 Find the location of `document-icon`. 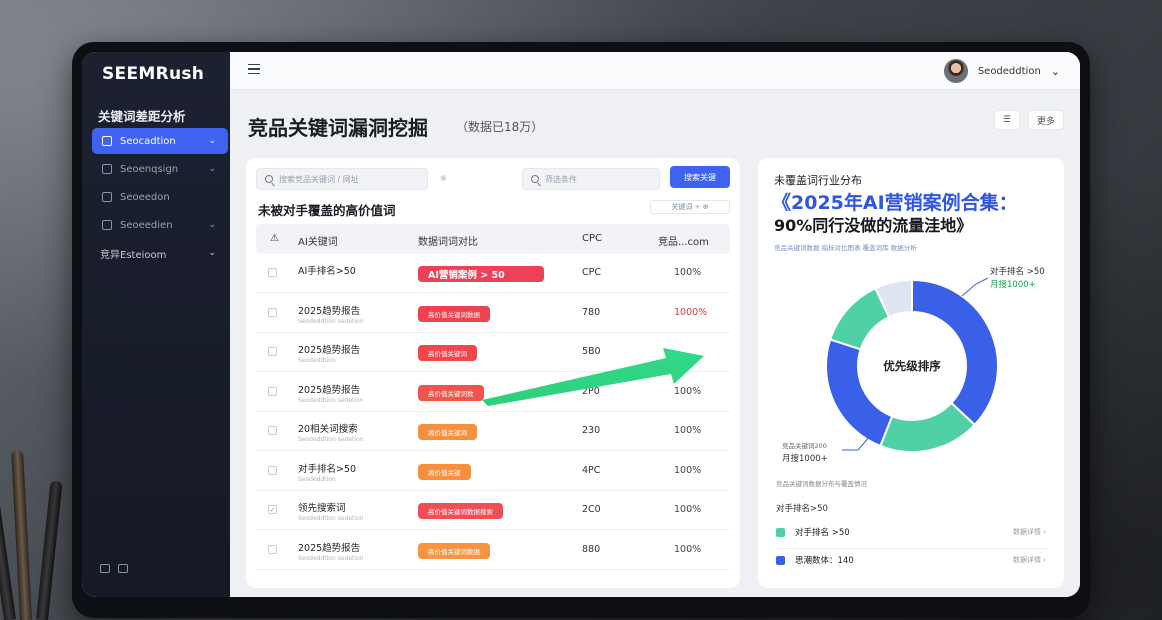

document-icon is located at coordinates (107, 197).